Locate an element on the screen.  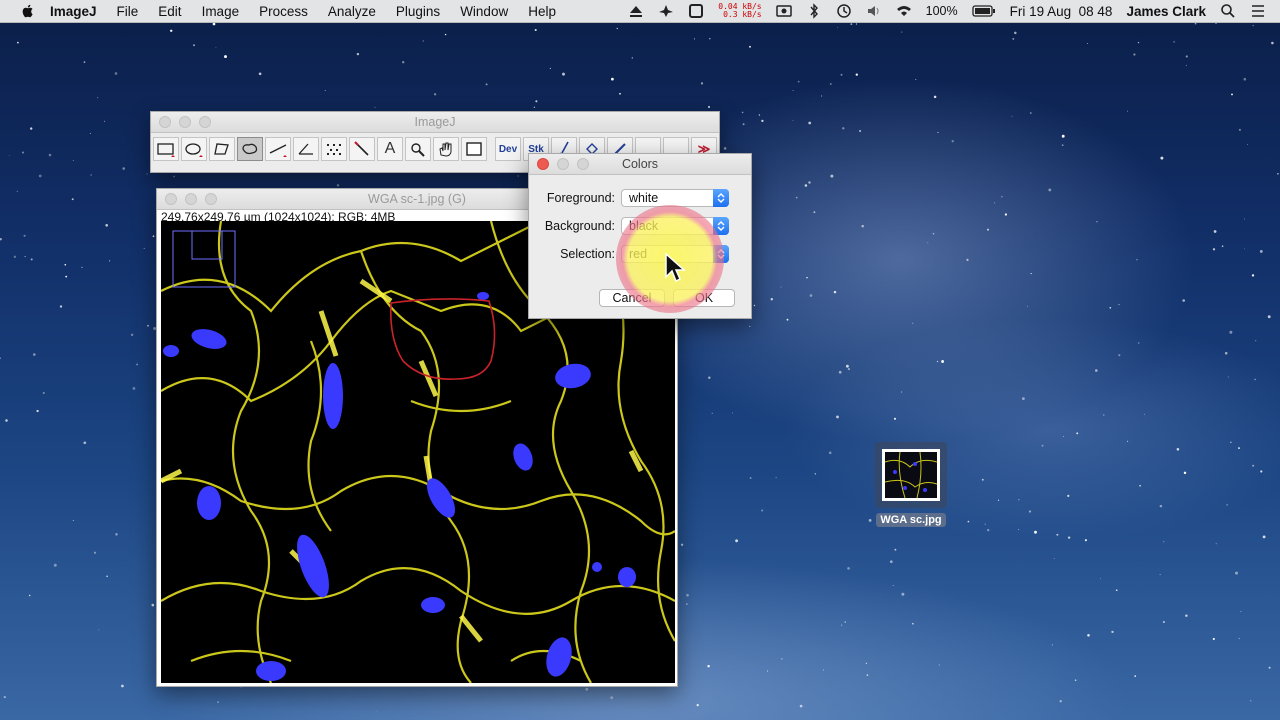
spaceship-icon is located at coordinates (666, 11).